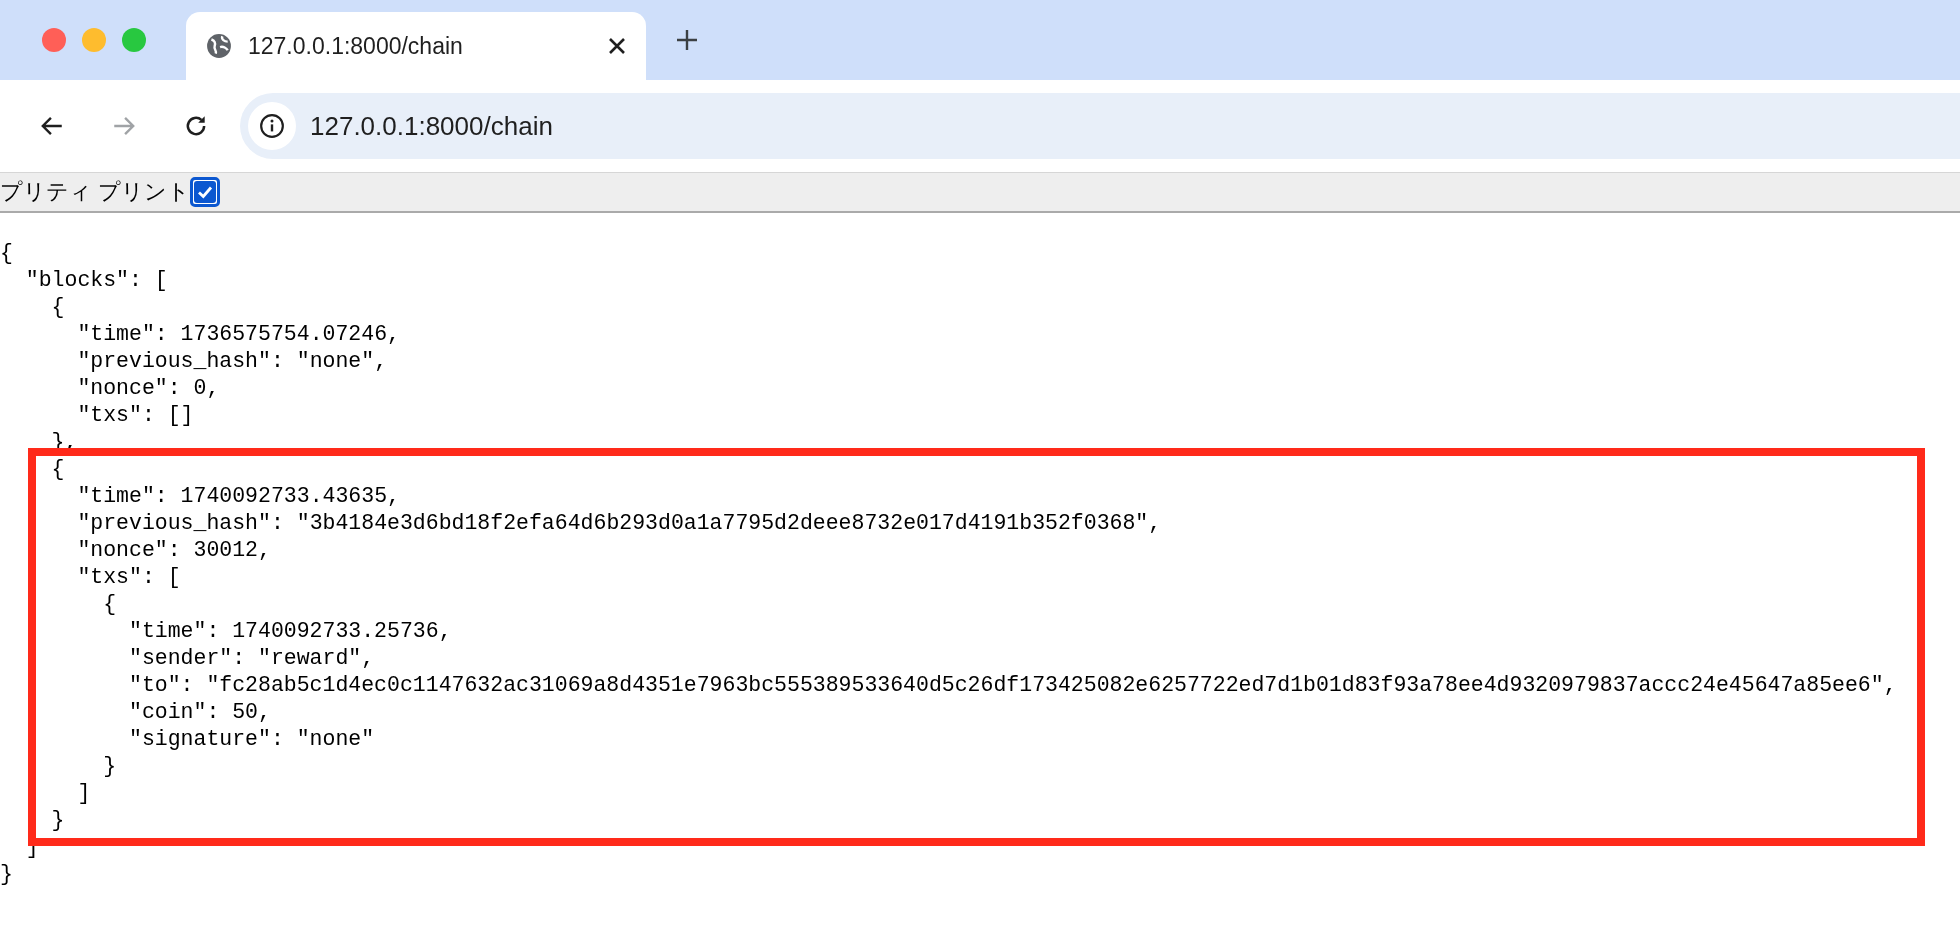 This screenshot has height=942, width=1960. I want to click on code-line: "time": 1740092733.25736,, so click(290, 631).